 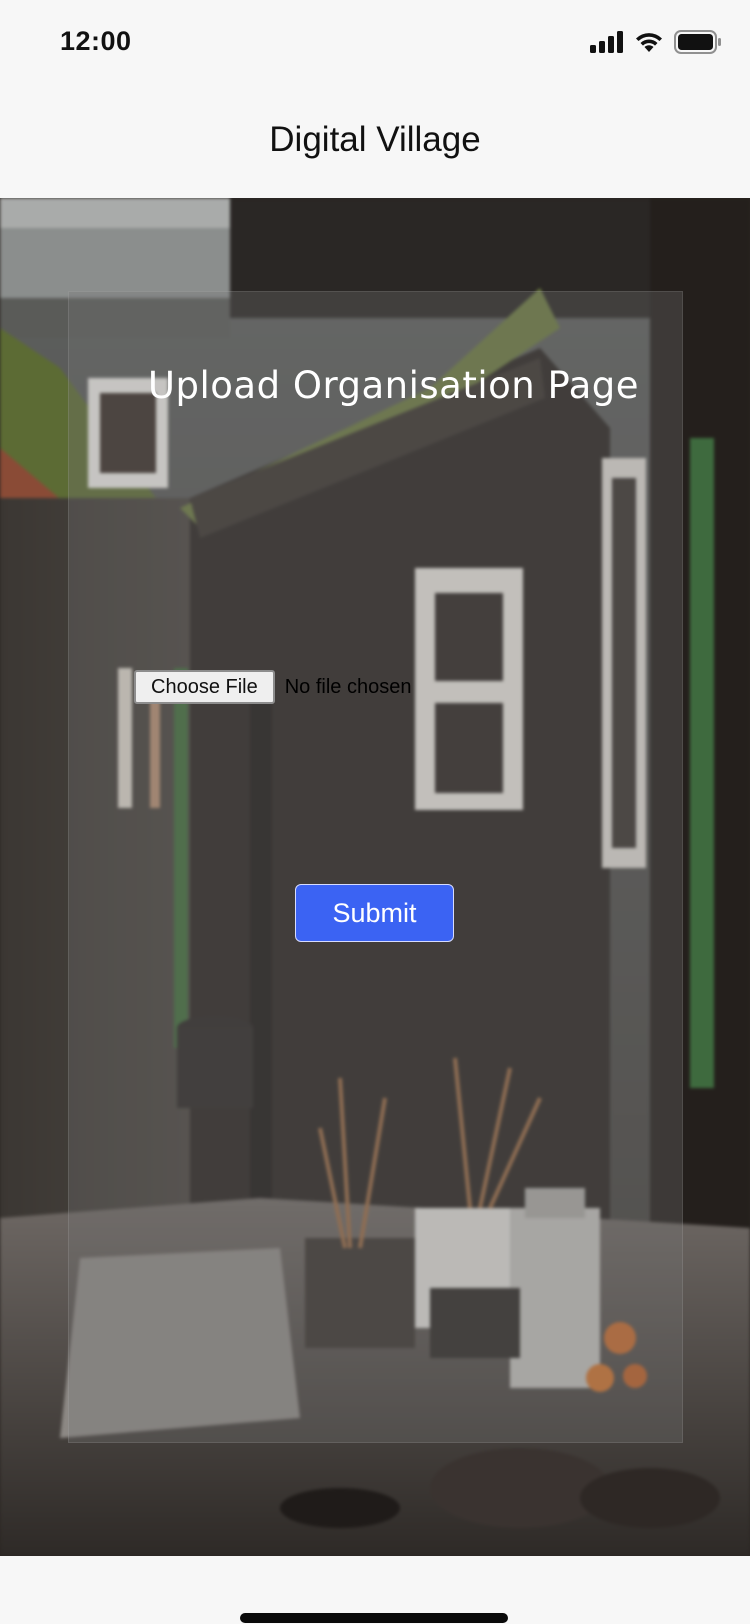 What do you see at coordinates (96, 41) in the screenshot?
I see `status-time: 12:00` at bounding box center [96, 41].